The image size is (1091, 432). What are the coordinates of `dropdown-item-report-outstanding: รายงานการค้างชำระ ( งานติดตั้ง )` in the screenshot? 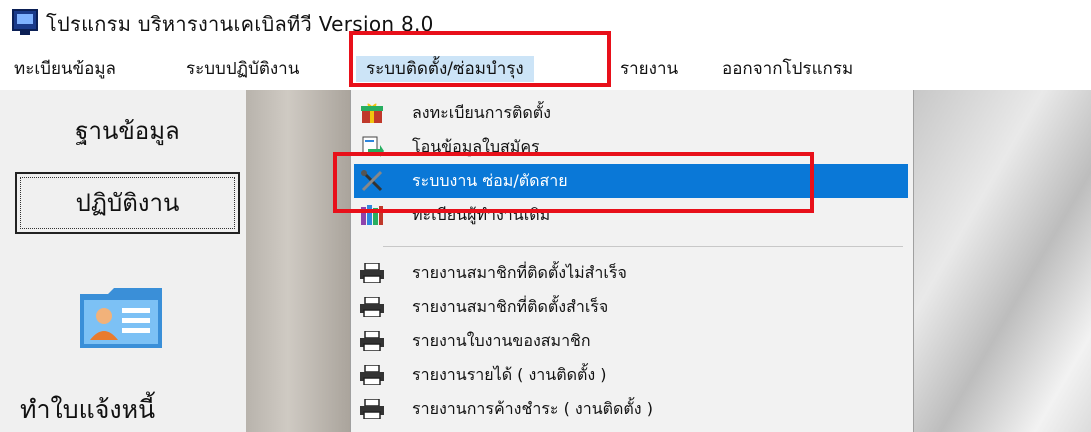 It's located at (631, 409).